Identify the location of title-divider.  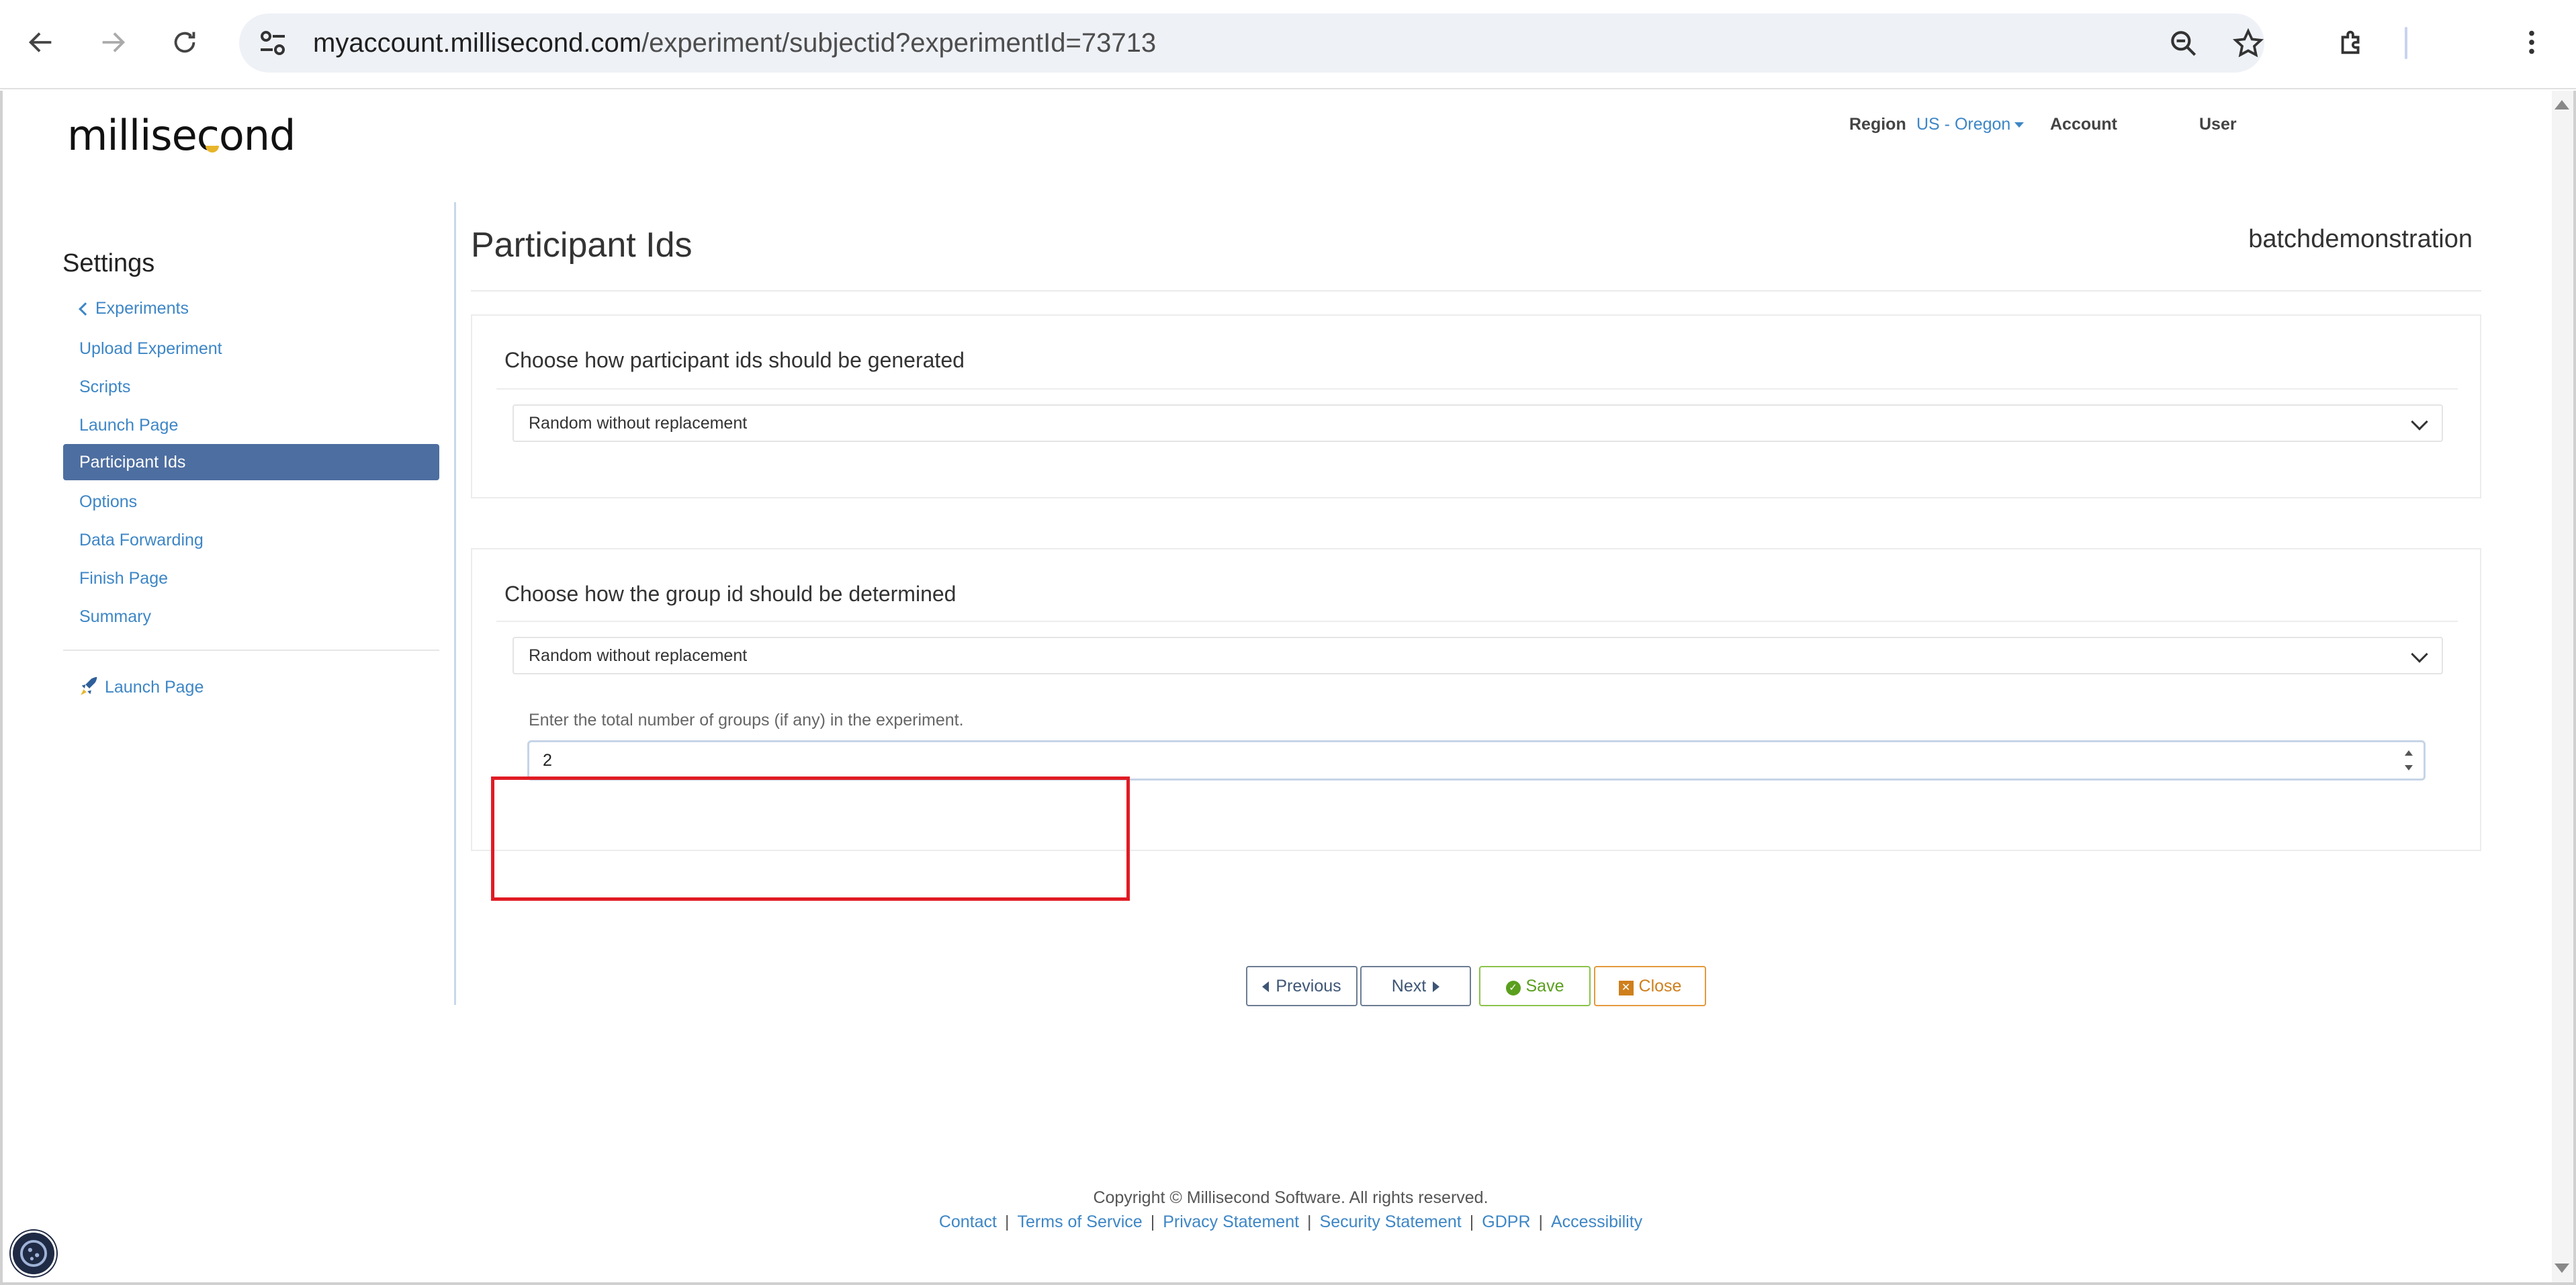
(1476, 291).